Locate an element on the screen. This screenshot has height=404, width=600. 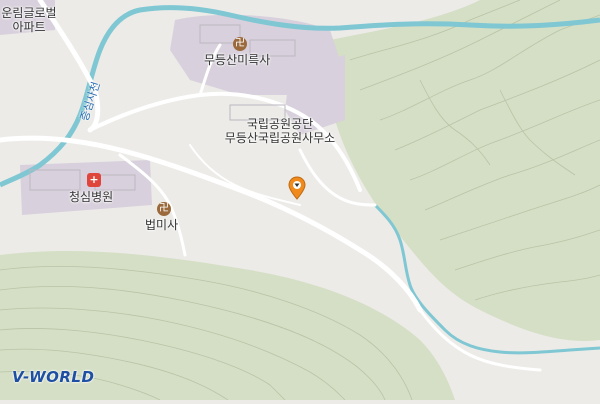
location-pin-icon is located at coordinates (297, 188).